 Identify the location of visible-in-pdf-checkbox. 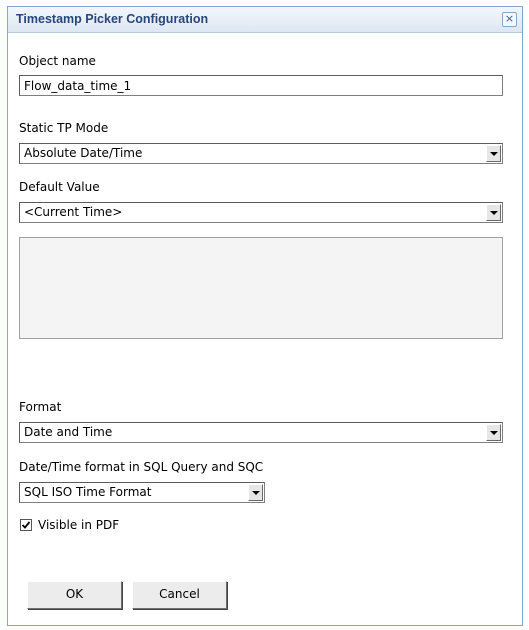
(26, 525).